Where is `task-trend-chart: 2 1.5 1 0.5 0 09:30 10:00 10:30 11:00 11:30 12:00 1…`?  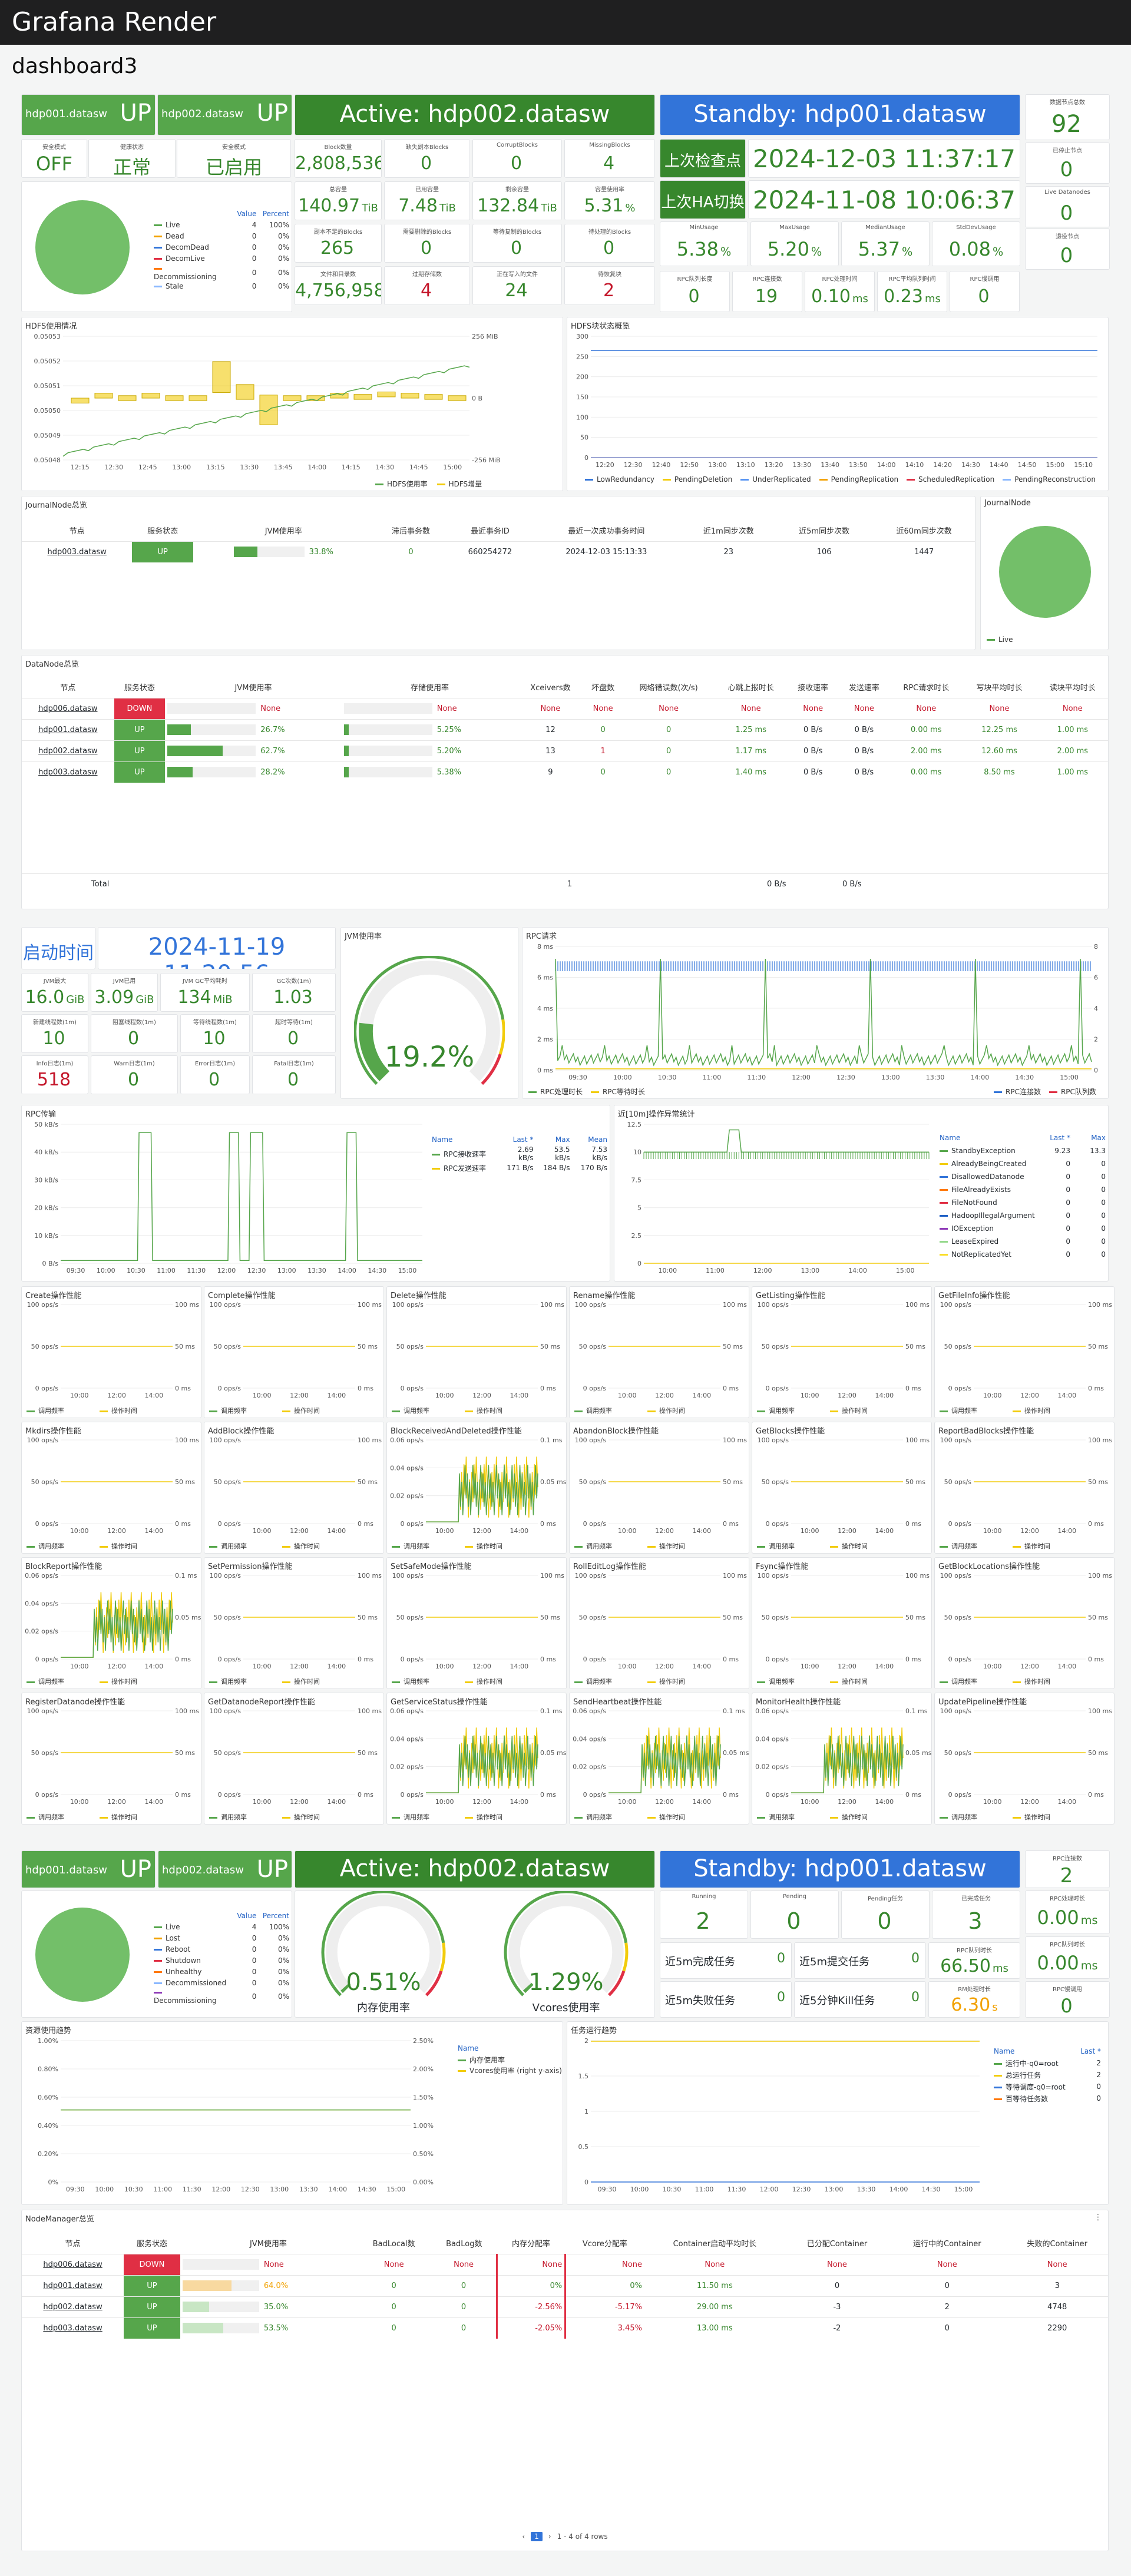 task-trend-chart: 2 1.5 1 0.5 0 09:30 10:00 10:30 11:00 11:30 12:00 1… is located at coordinates (777, 2115).